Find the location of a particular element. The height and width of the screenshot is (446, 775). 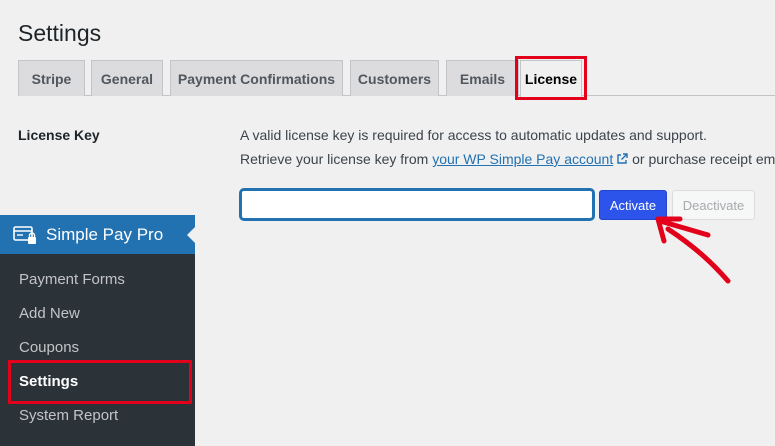

tab-payment-confirmations: Payment Confirmations is located at coordinates (256, 78).